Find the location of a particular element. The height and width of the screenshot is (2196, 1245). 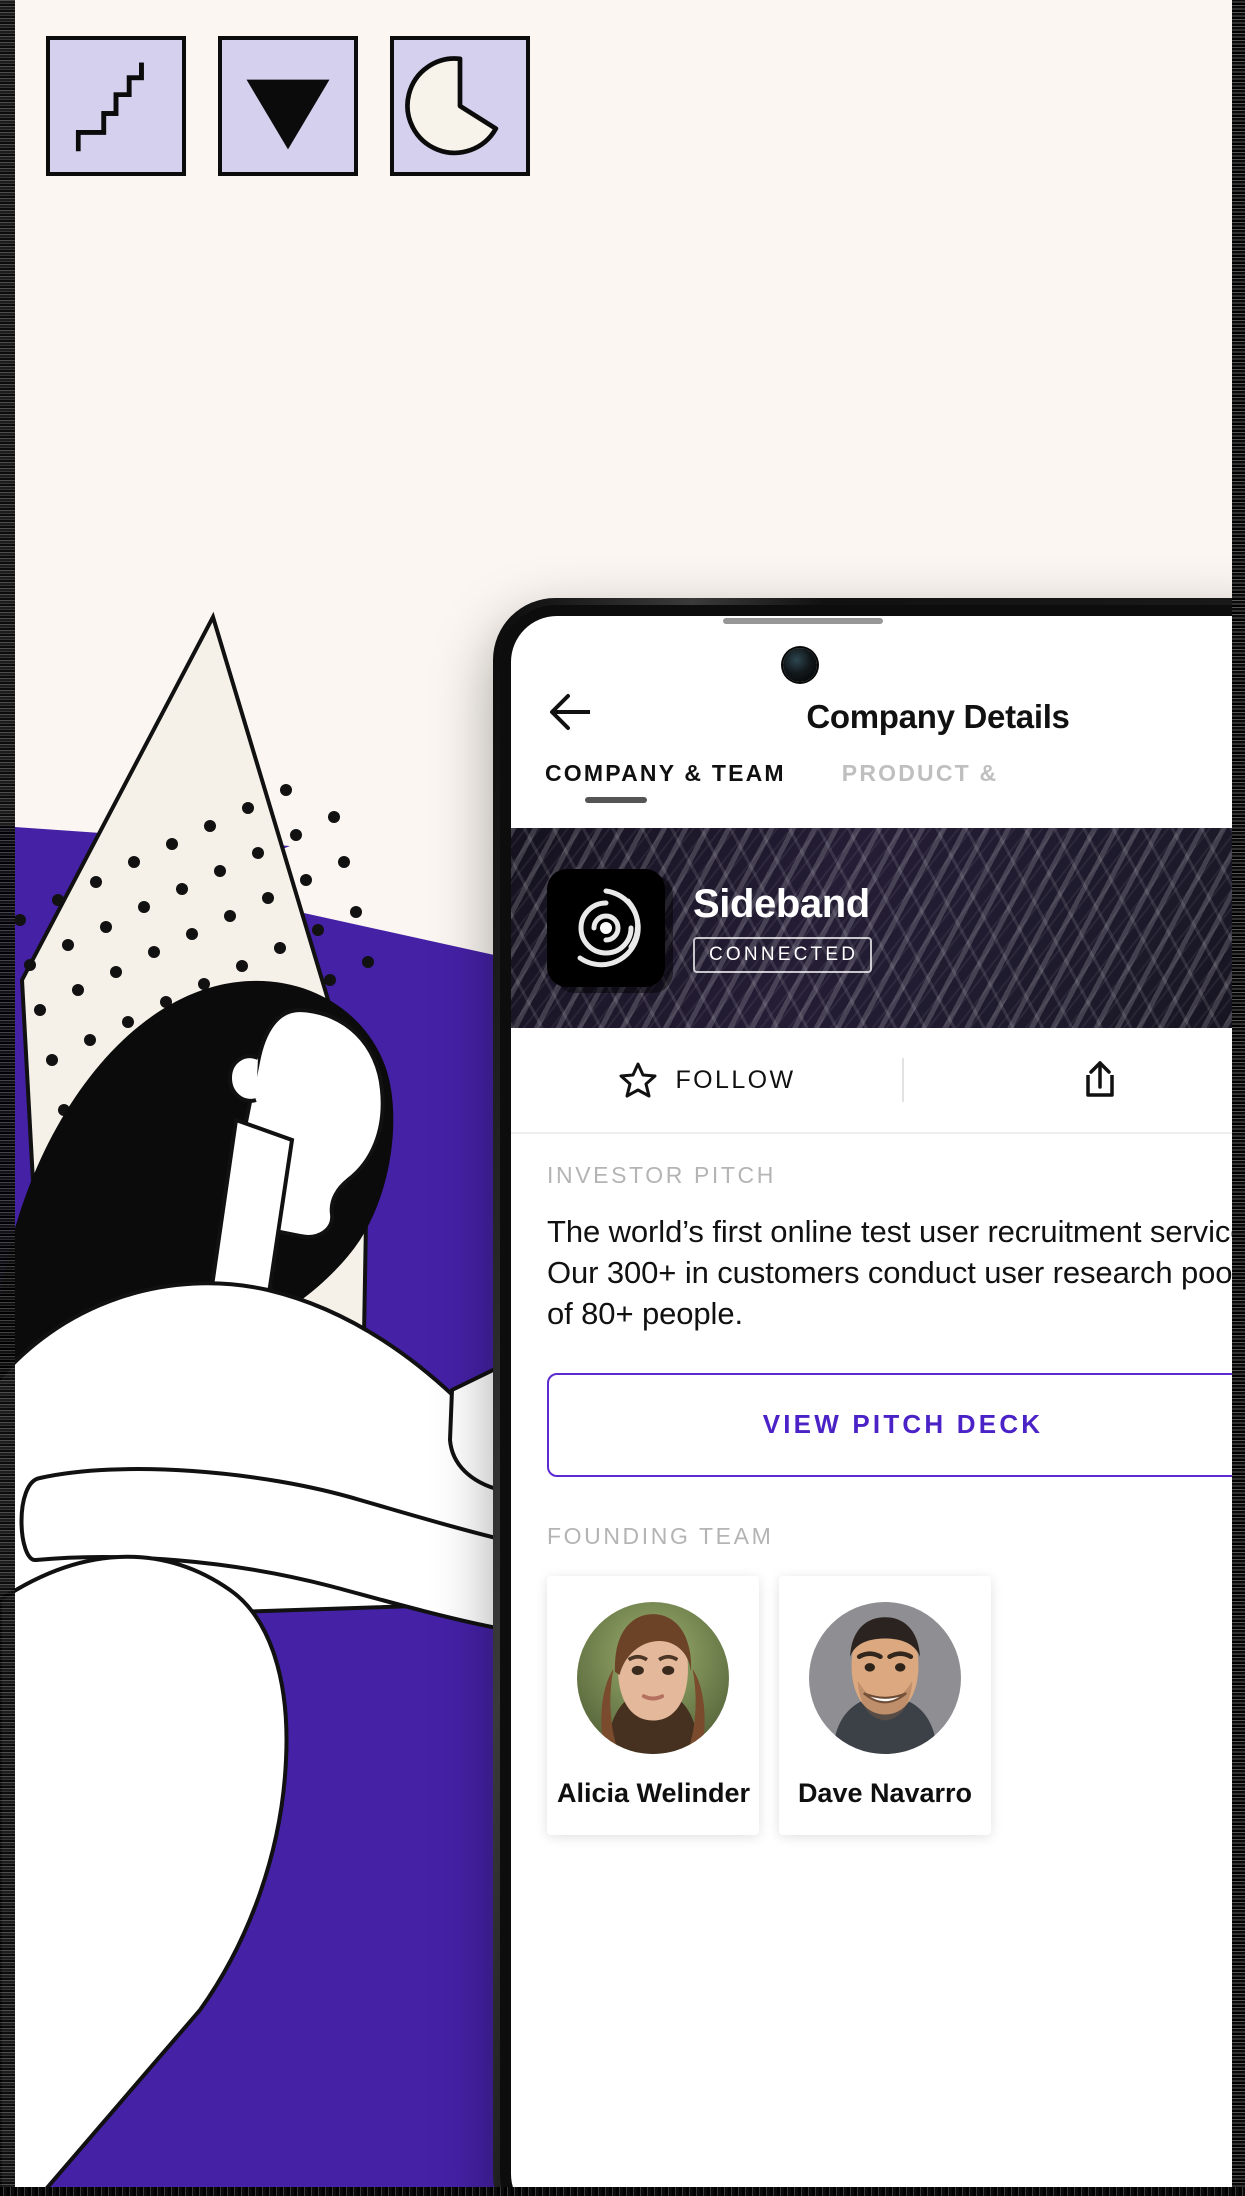

follow-button: FOLLOW is located at coordinates (706, 1080).